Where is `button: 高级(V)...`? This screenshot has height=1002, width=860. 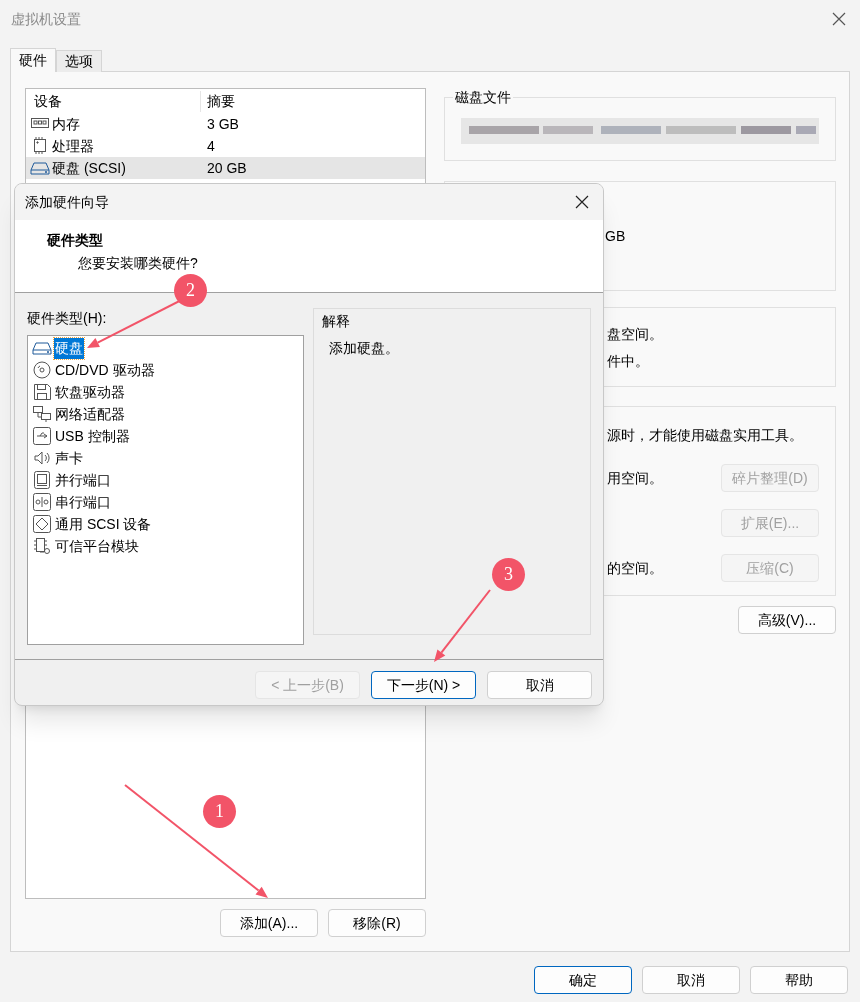
button: 高级(V)... is located at coordinates (787, 620).